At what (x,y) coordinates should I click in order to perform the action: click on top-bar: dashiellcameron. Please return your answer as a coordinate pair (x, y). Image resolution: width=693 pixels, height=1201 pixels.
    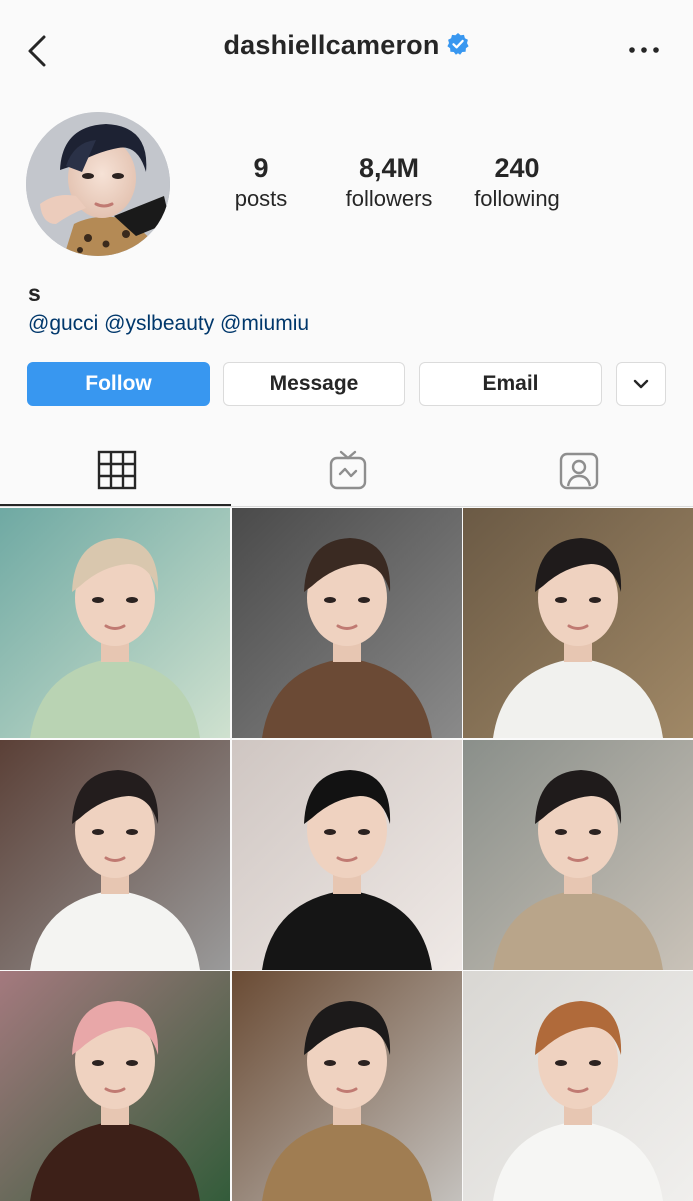
    Looking at the image, I should click on (346, 50).